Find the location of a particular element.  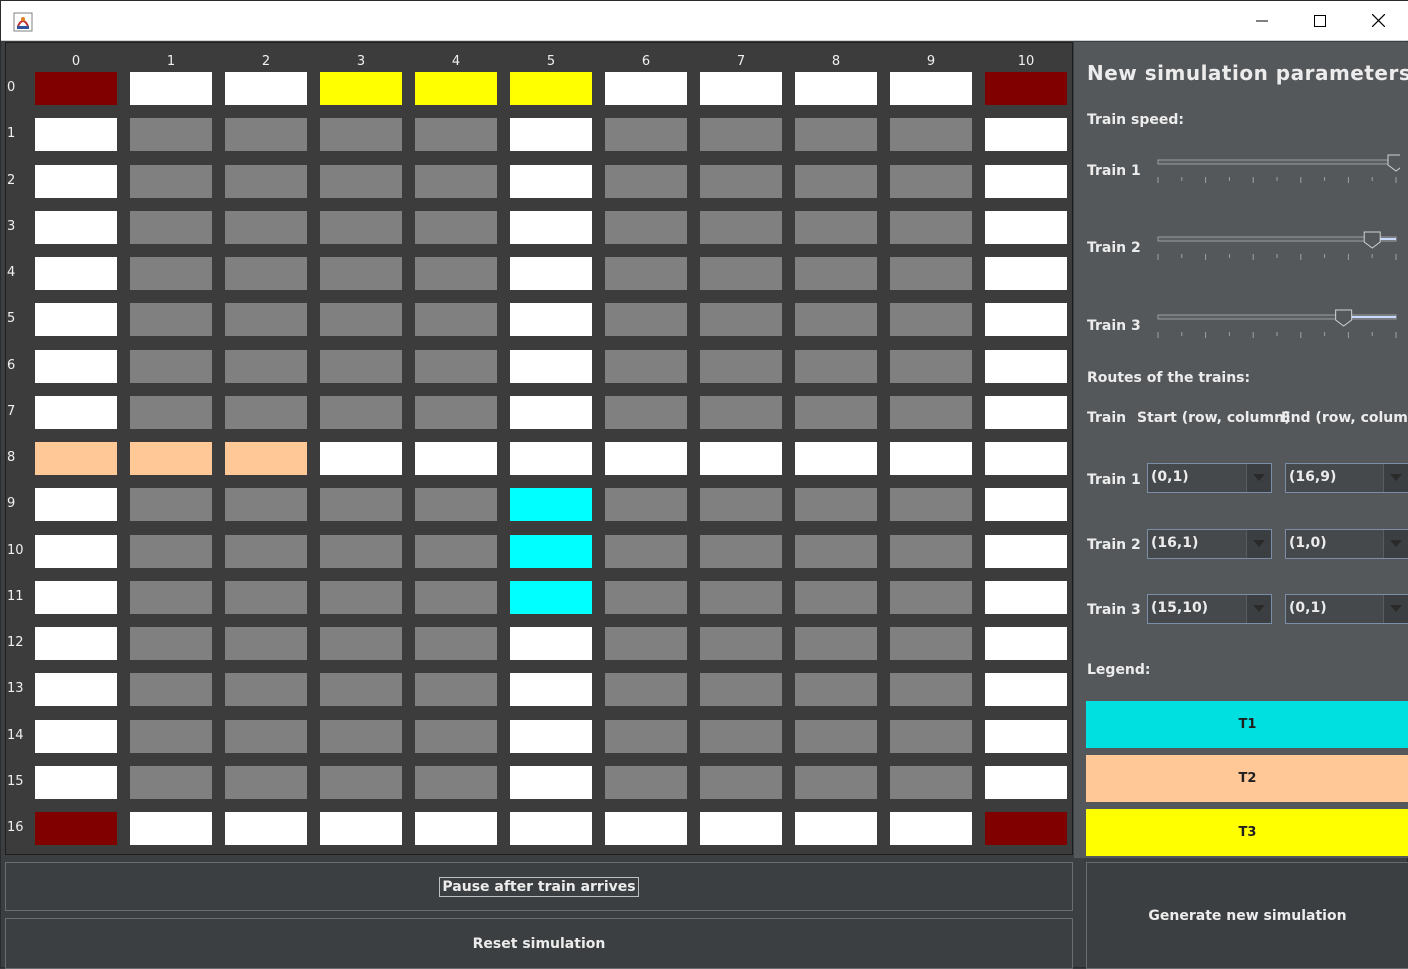

route-end-combo-train-2: (1,0) is located at coordinates (1346, 544).